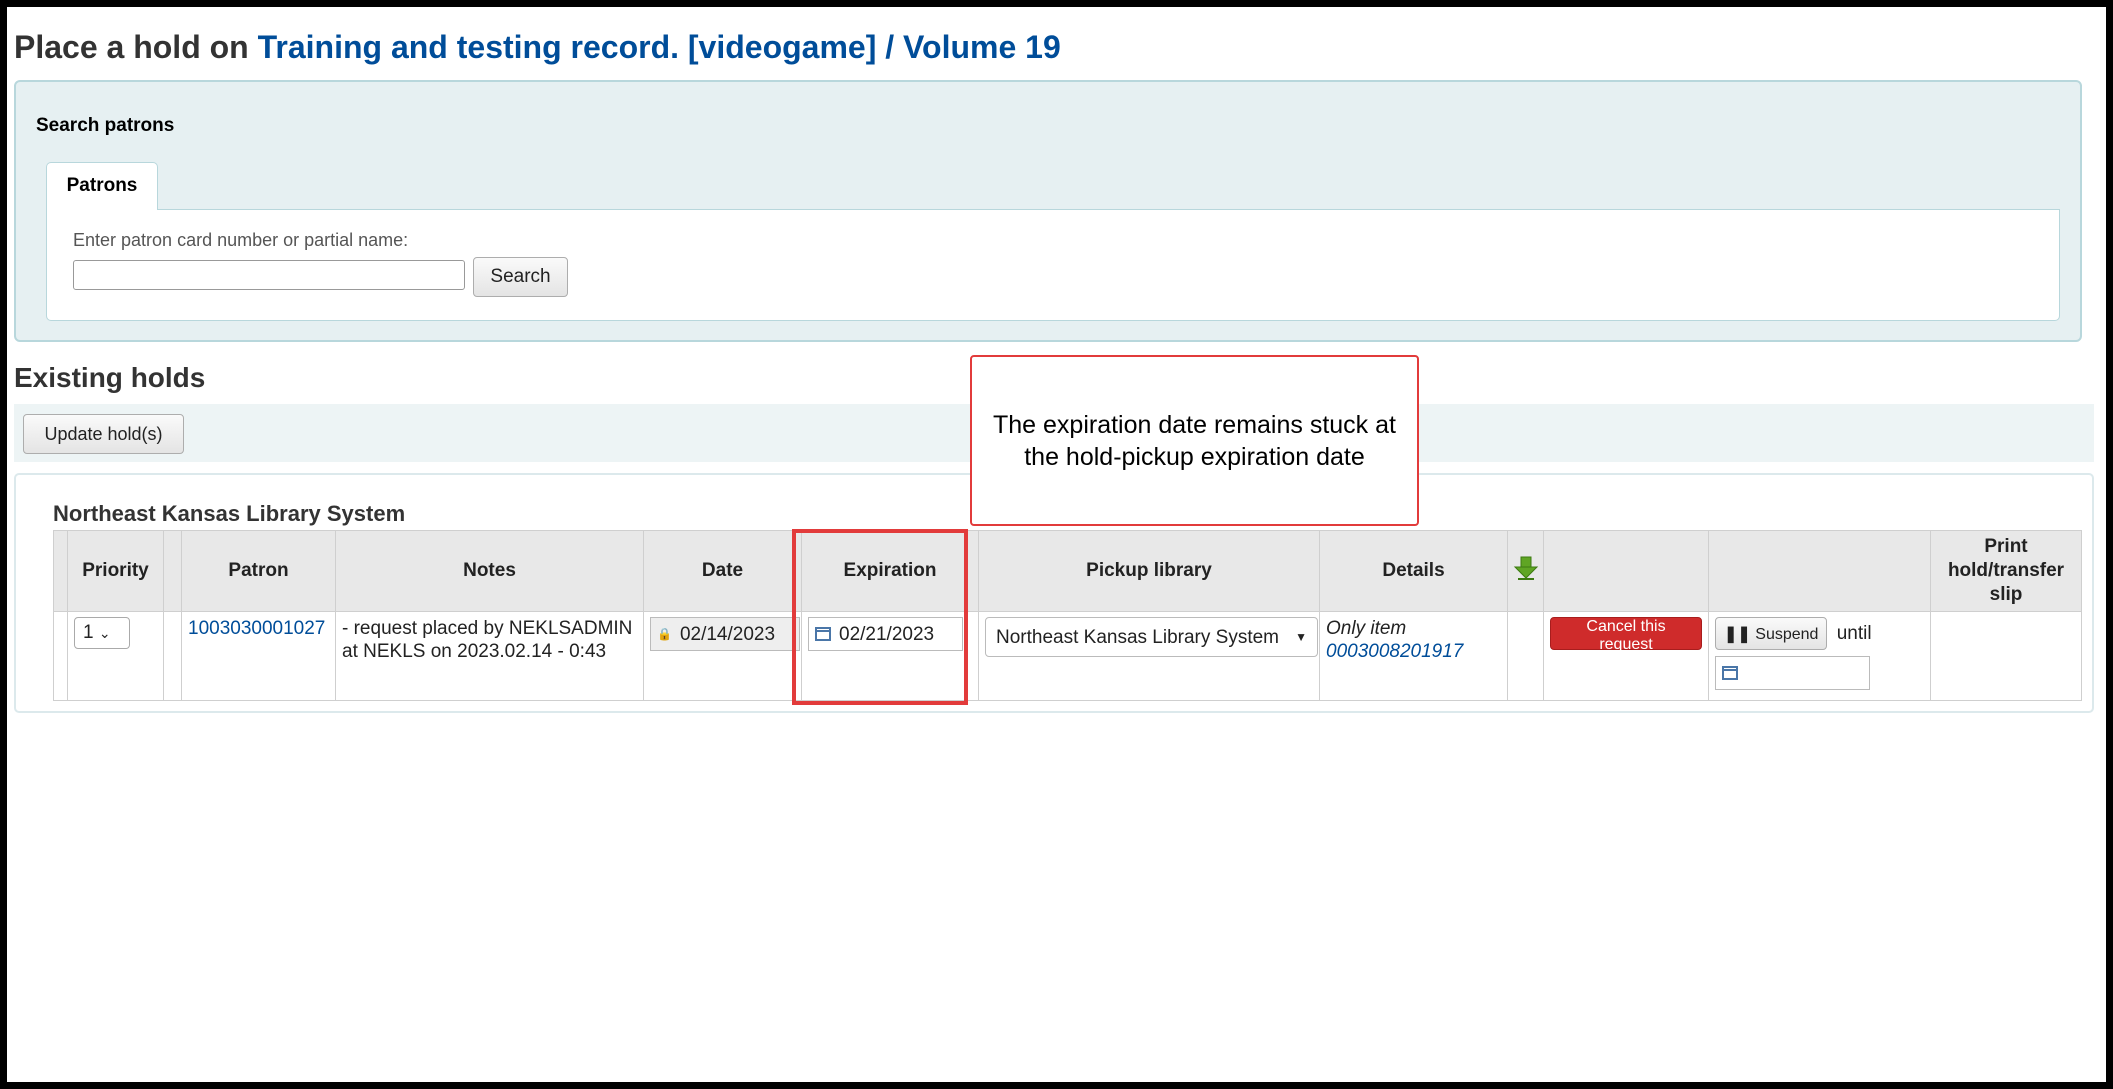 The image size is (2113, 1089). Describe the element at coordinates (664, 633) in the screenshot. I see `lock-icon: 🔒` at that location.